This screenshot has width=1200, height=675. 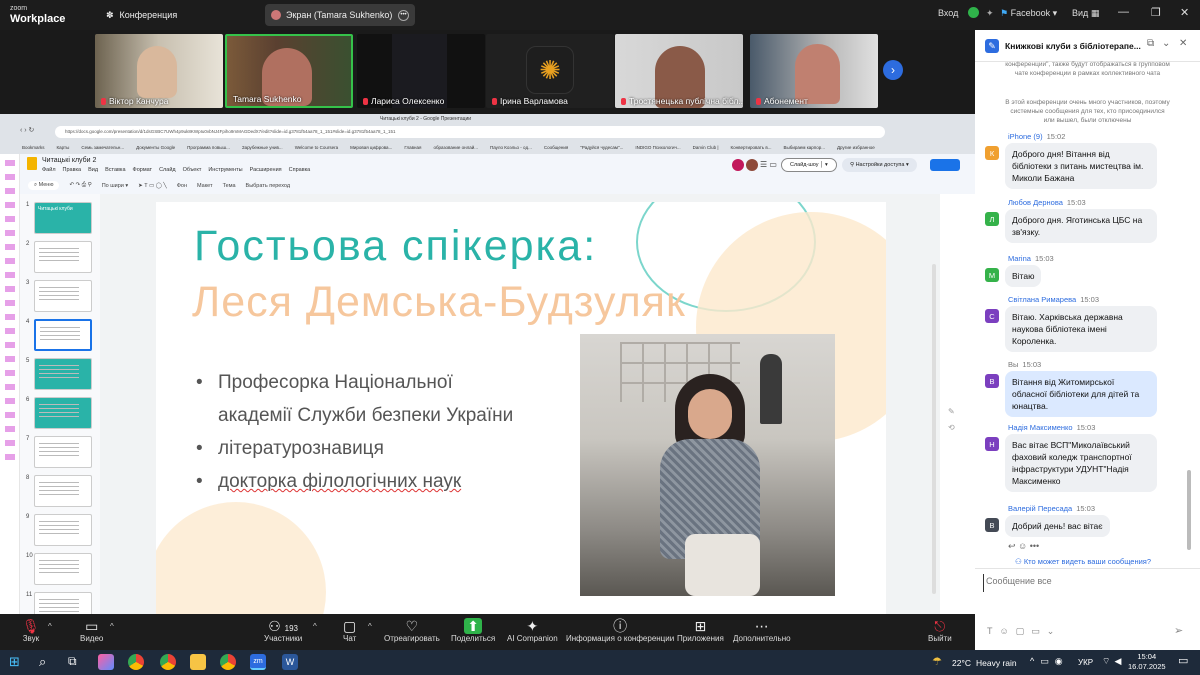 What do you see at coordinates (155, 147) in the screenshot?
I see `bookmark-item: Документы Google` at bounding box center [155, 147].